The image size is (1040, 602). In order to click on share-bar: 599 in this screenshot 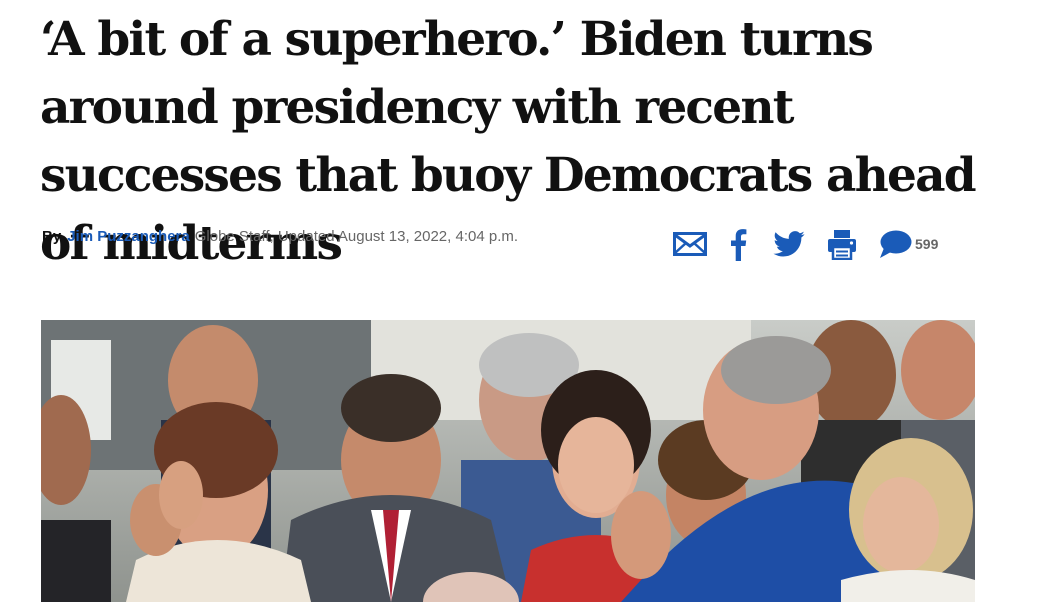, I will do `click(805, 244)`.